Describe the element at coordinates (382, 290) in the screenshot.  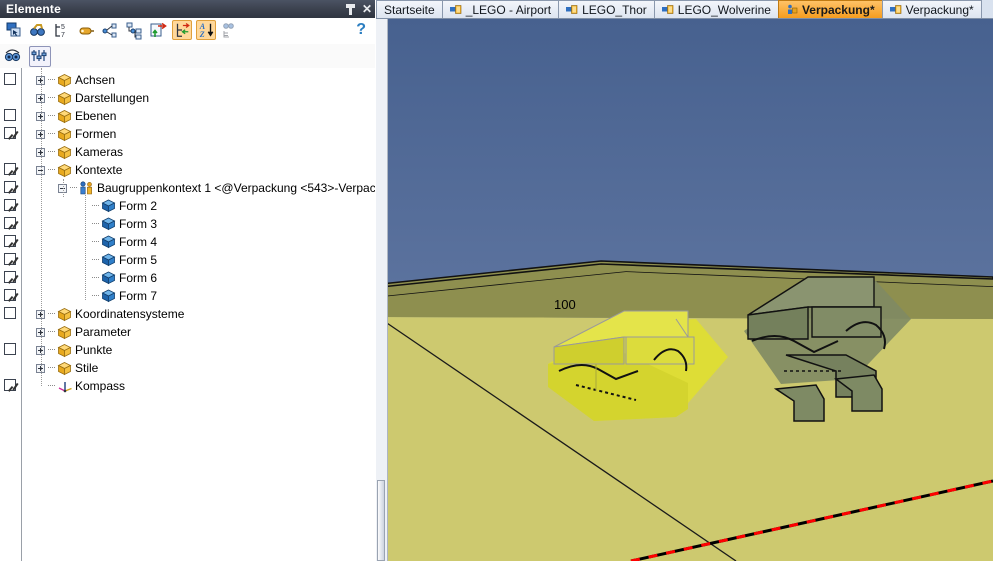
I see `viewport-scrollbar` at that location.